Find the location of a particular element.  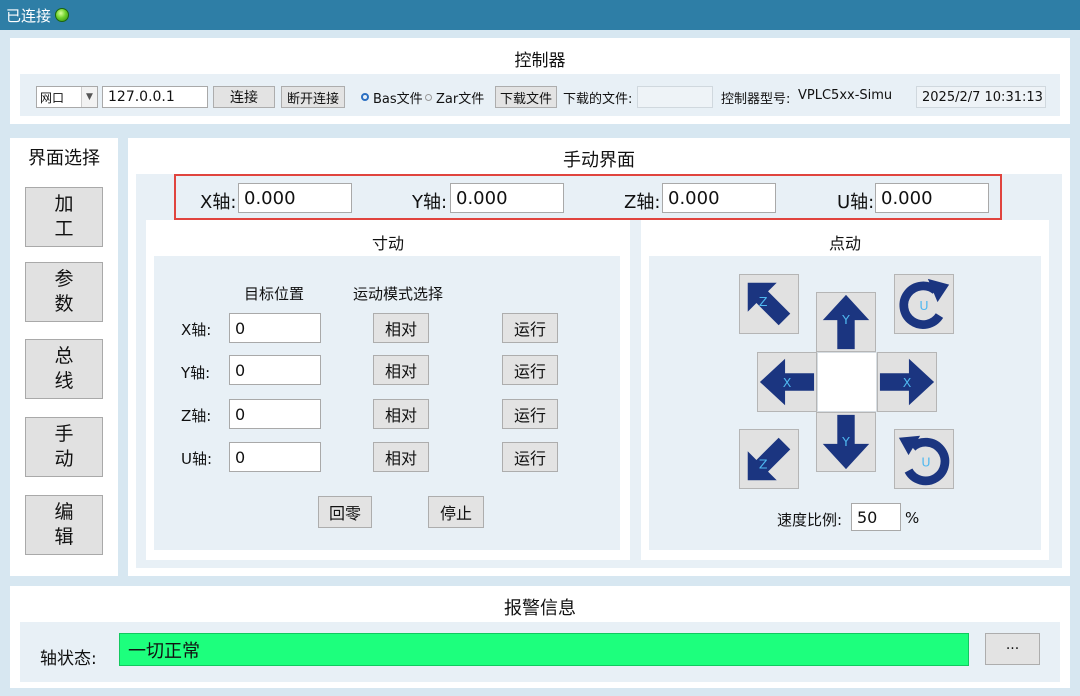

inch-z-run-button: 运行 is located at coordinates (530, 414).